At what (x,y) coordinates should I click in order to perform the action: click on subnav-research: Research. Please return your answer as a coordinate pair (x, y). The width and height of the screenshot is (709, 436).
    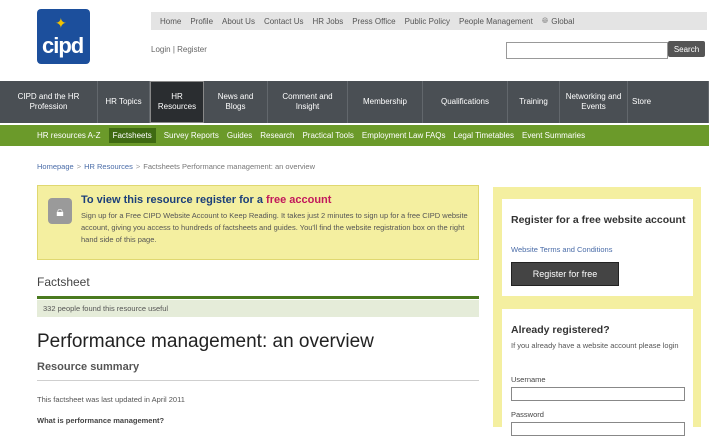
    Looking at the image, I should click on (277, 135).